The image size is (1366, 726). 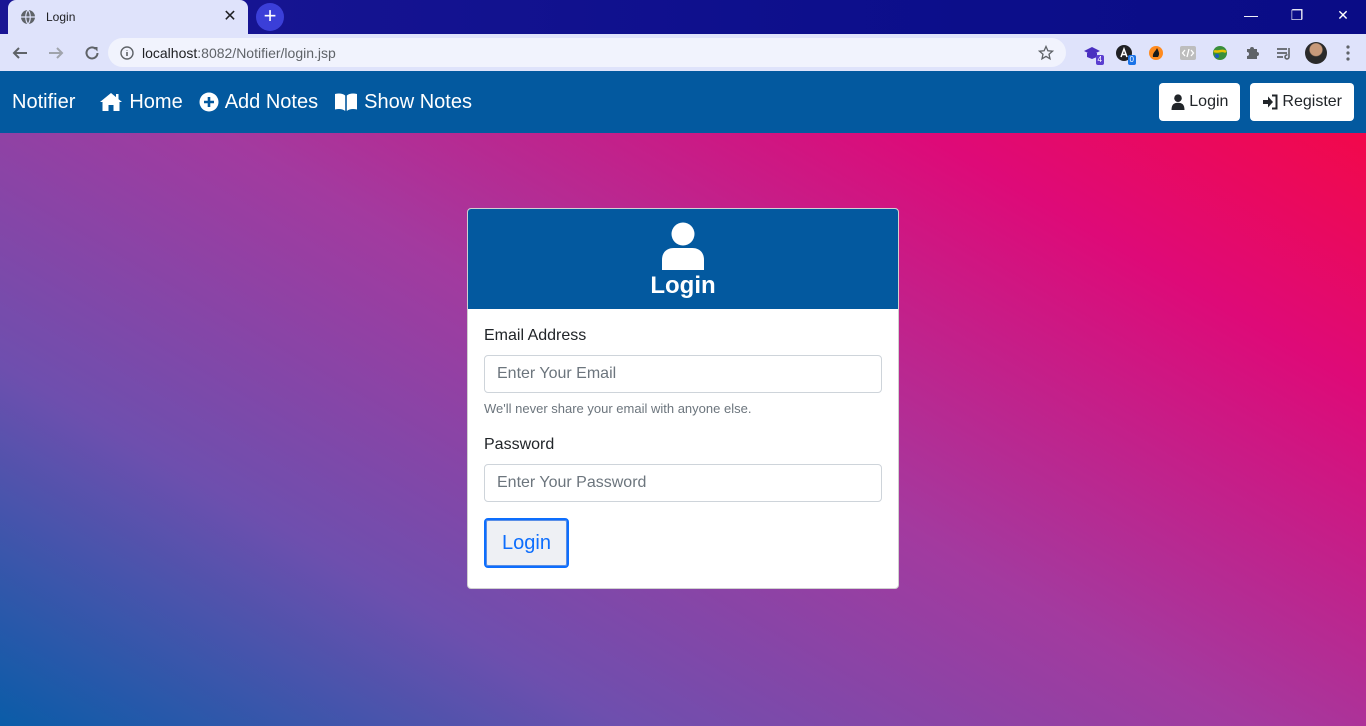 I want to click on window-close-button: ✕, so click(x=1343, y=15).